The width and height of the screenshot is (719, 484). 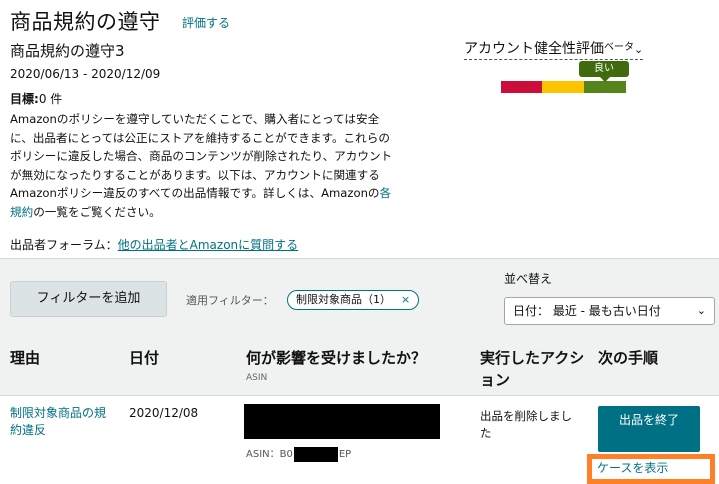 I want to click on sort-value: 日付： 最近 - 最も古い日付, so click(x=587, y=311).